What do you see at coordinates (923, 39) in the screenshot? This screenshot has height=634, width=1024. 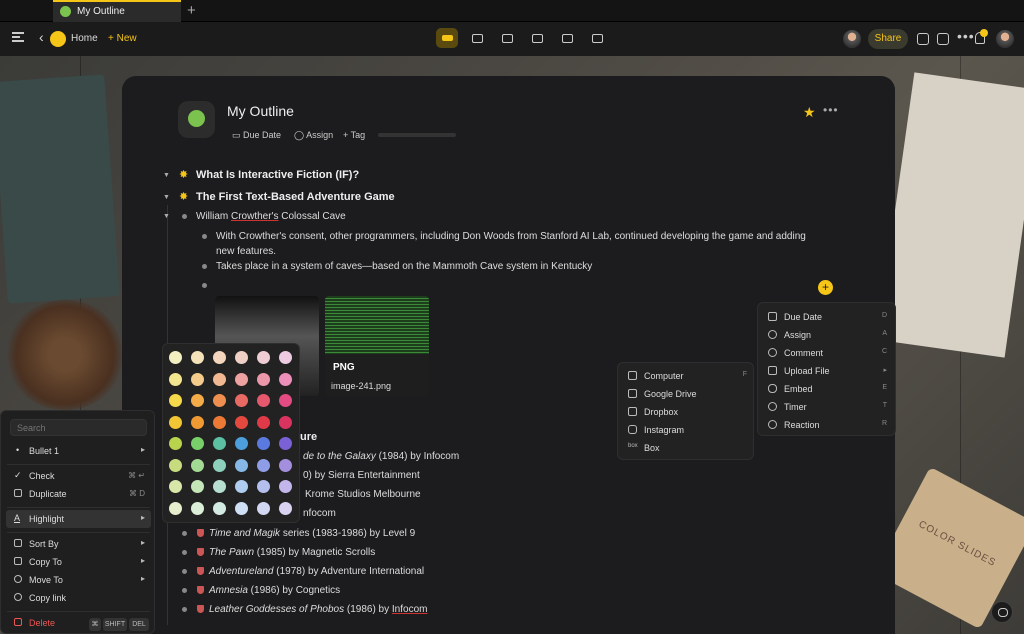 I see `activity-icon` at bounding box center [923, 39].